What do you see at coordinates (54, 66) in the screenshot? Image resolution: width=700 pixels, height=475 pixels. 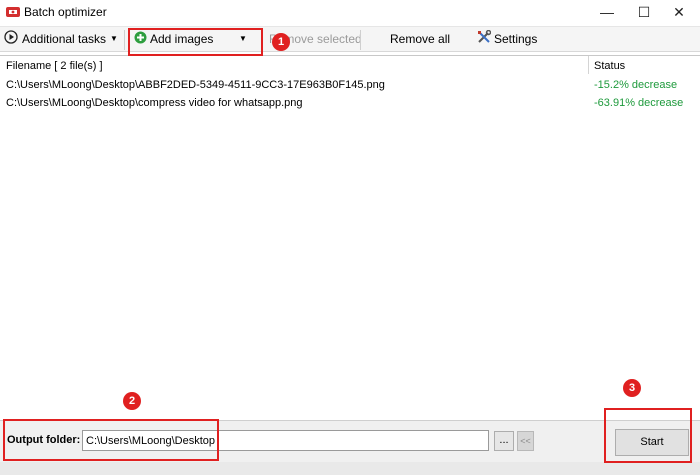 I see `filename-column-header: Filename [ 2 file(s) ]` at bounding box center [54, 66].